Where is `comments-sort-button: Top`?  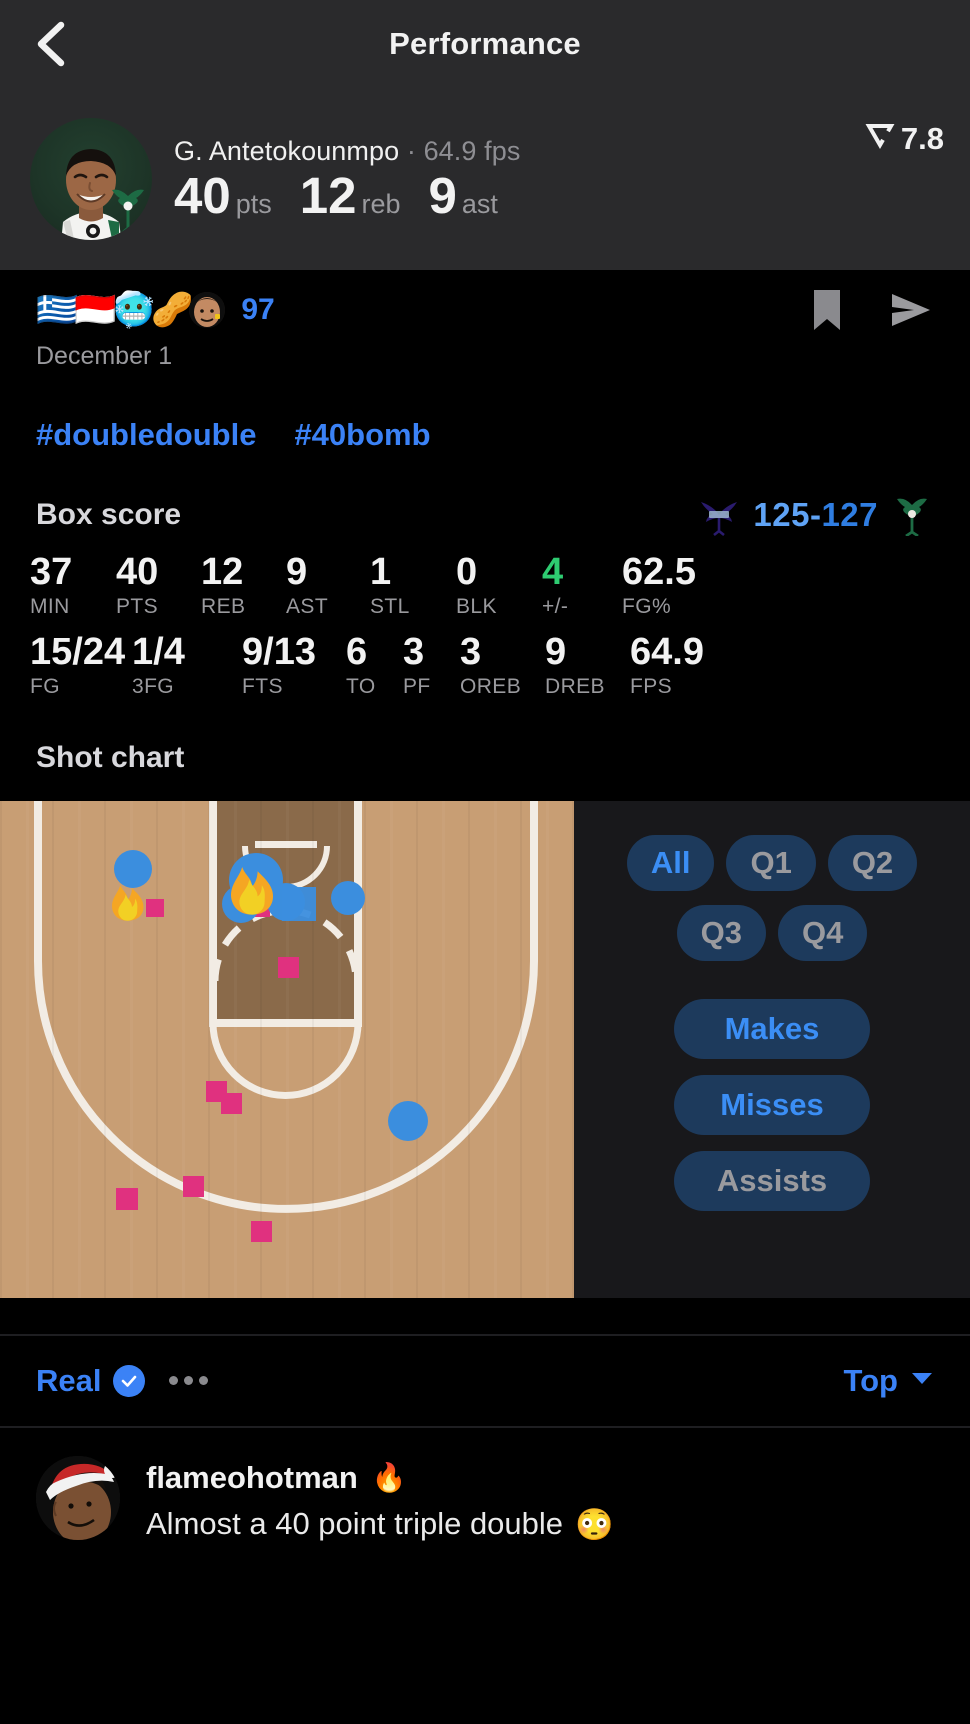
comments-sort-button: Top is located at coordinates (888, 1381).